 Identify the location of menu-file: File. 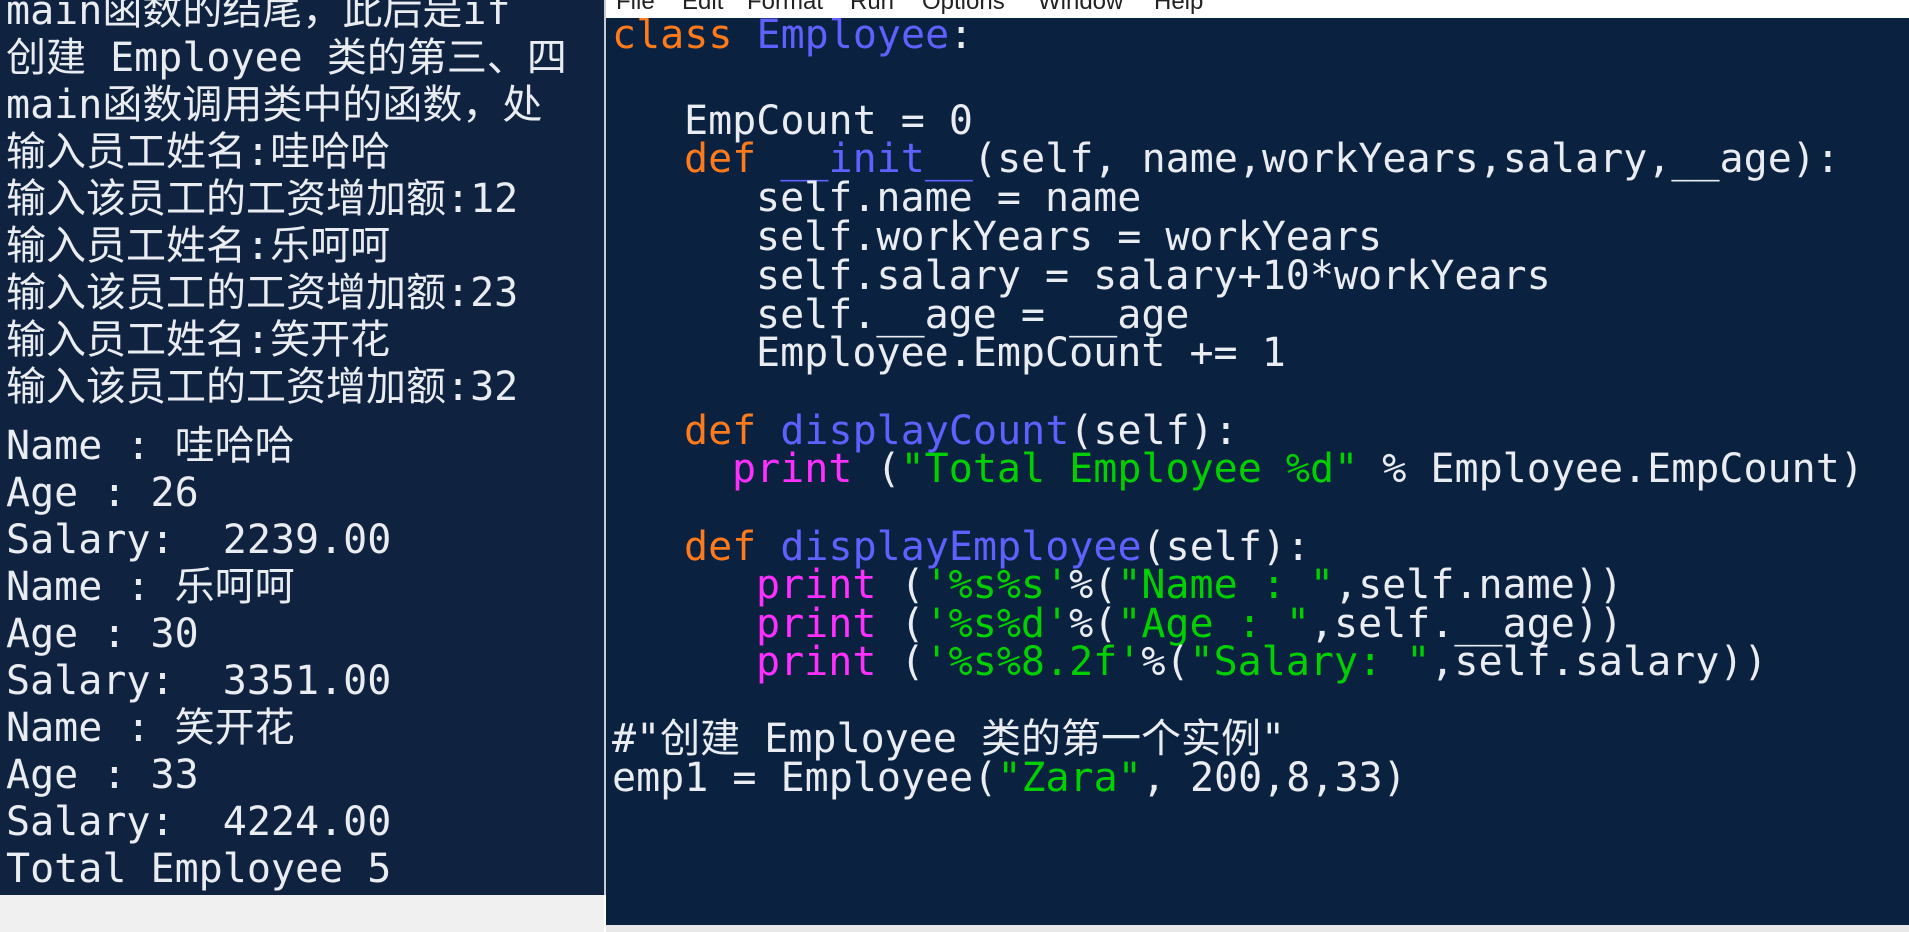
(635, 8).